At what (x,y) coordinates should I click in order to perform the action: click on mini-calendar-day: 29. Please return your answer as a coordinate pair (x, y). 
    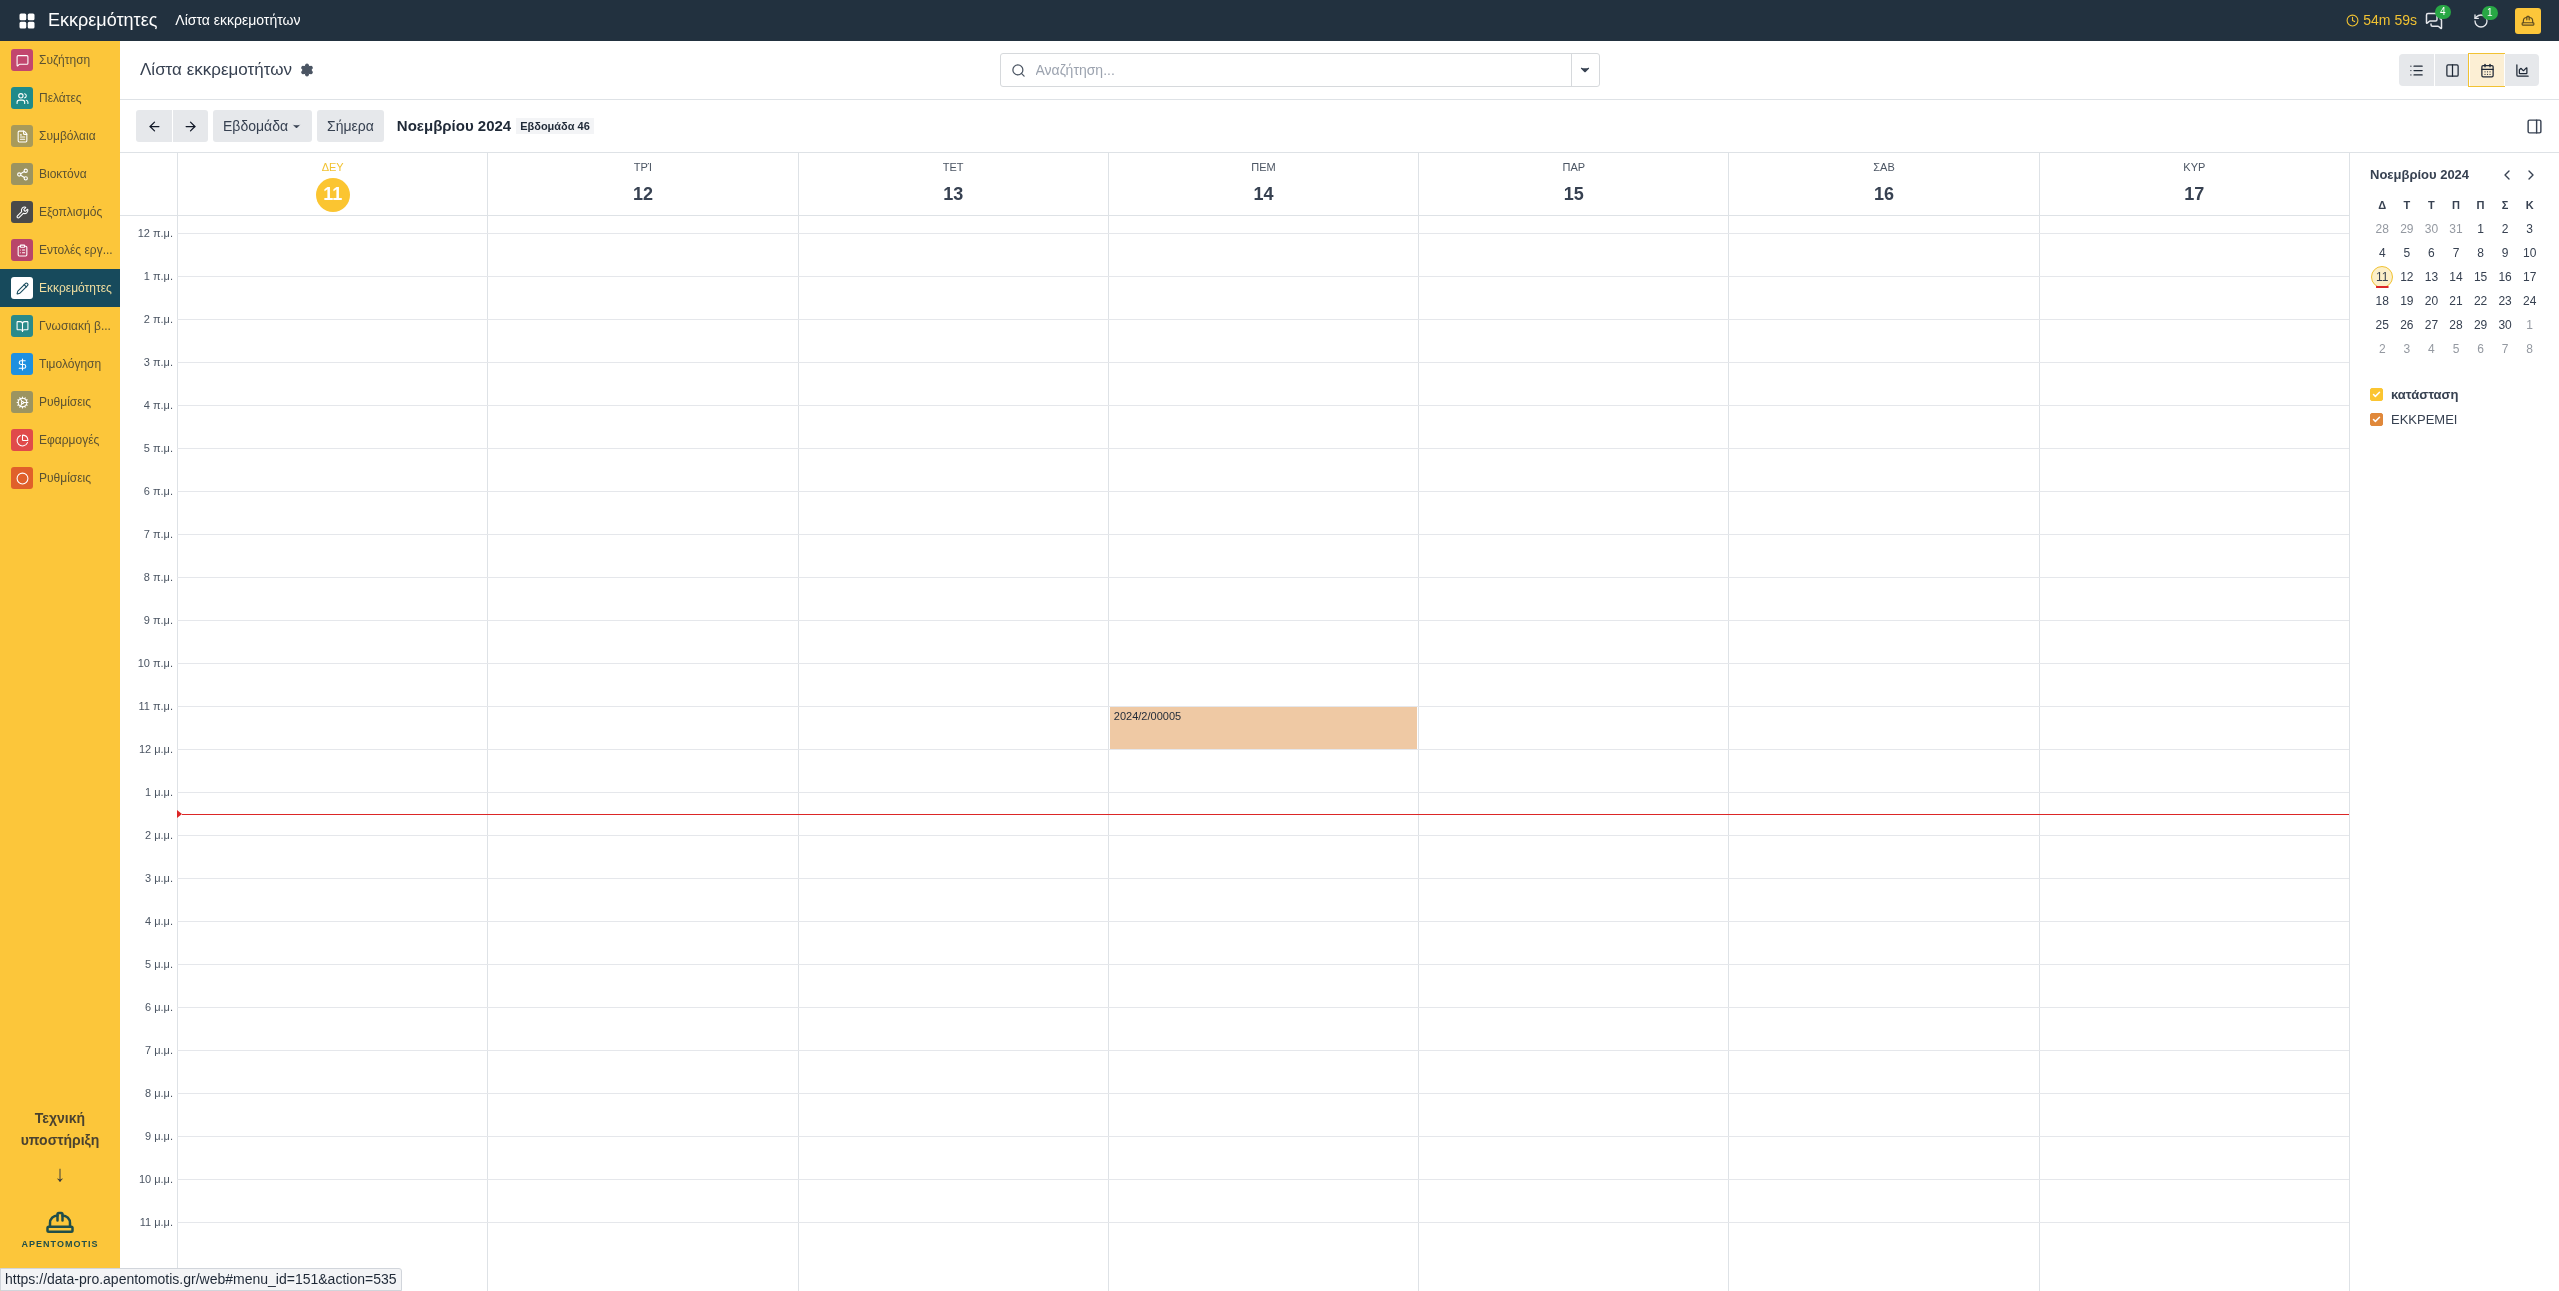
    Looking at the image, I should click on (2480, 324).